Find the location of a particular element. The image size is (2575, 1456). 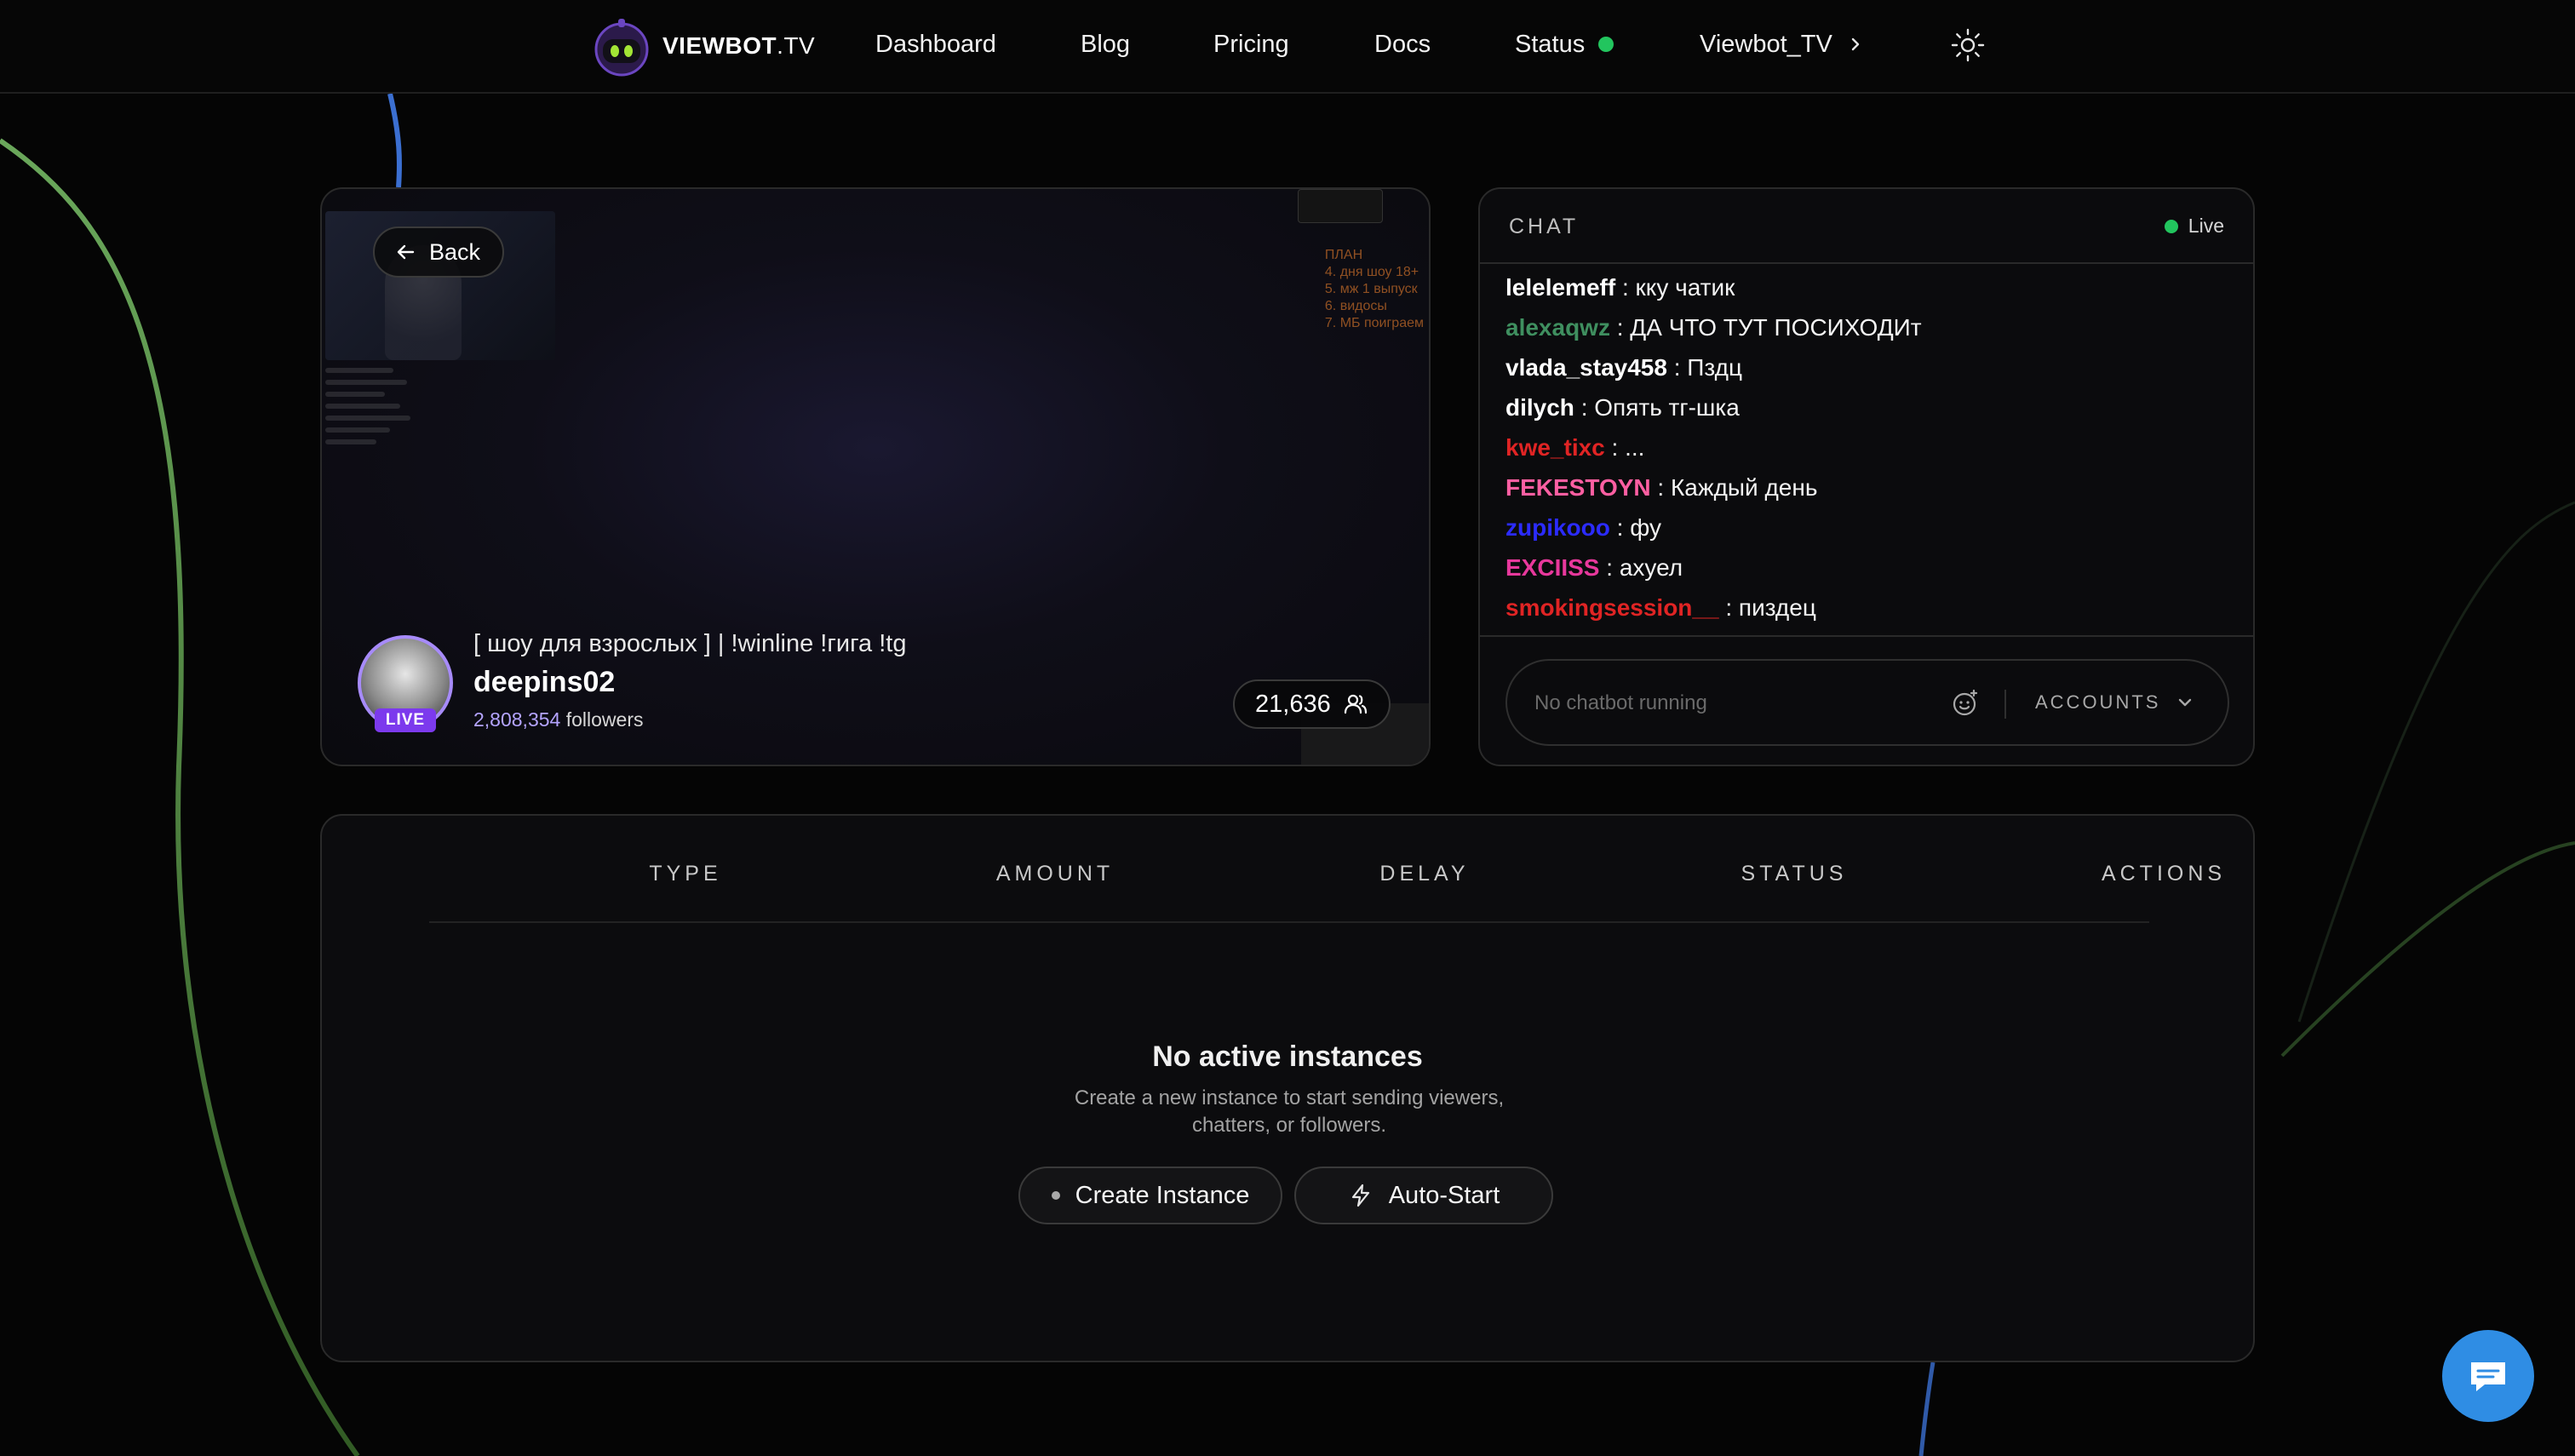

chat-title: CHAT is located at coordinates (1544, 227).